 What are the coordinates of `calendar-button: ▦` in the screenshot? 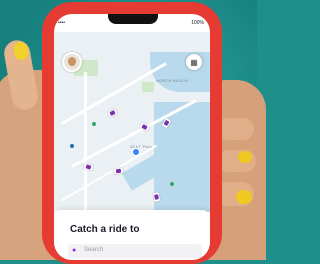 It's located at (194, 62).